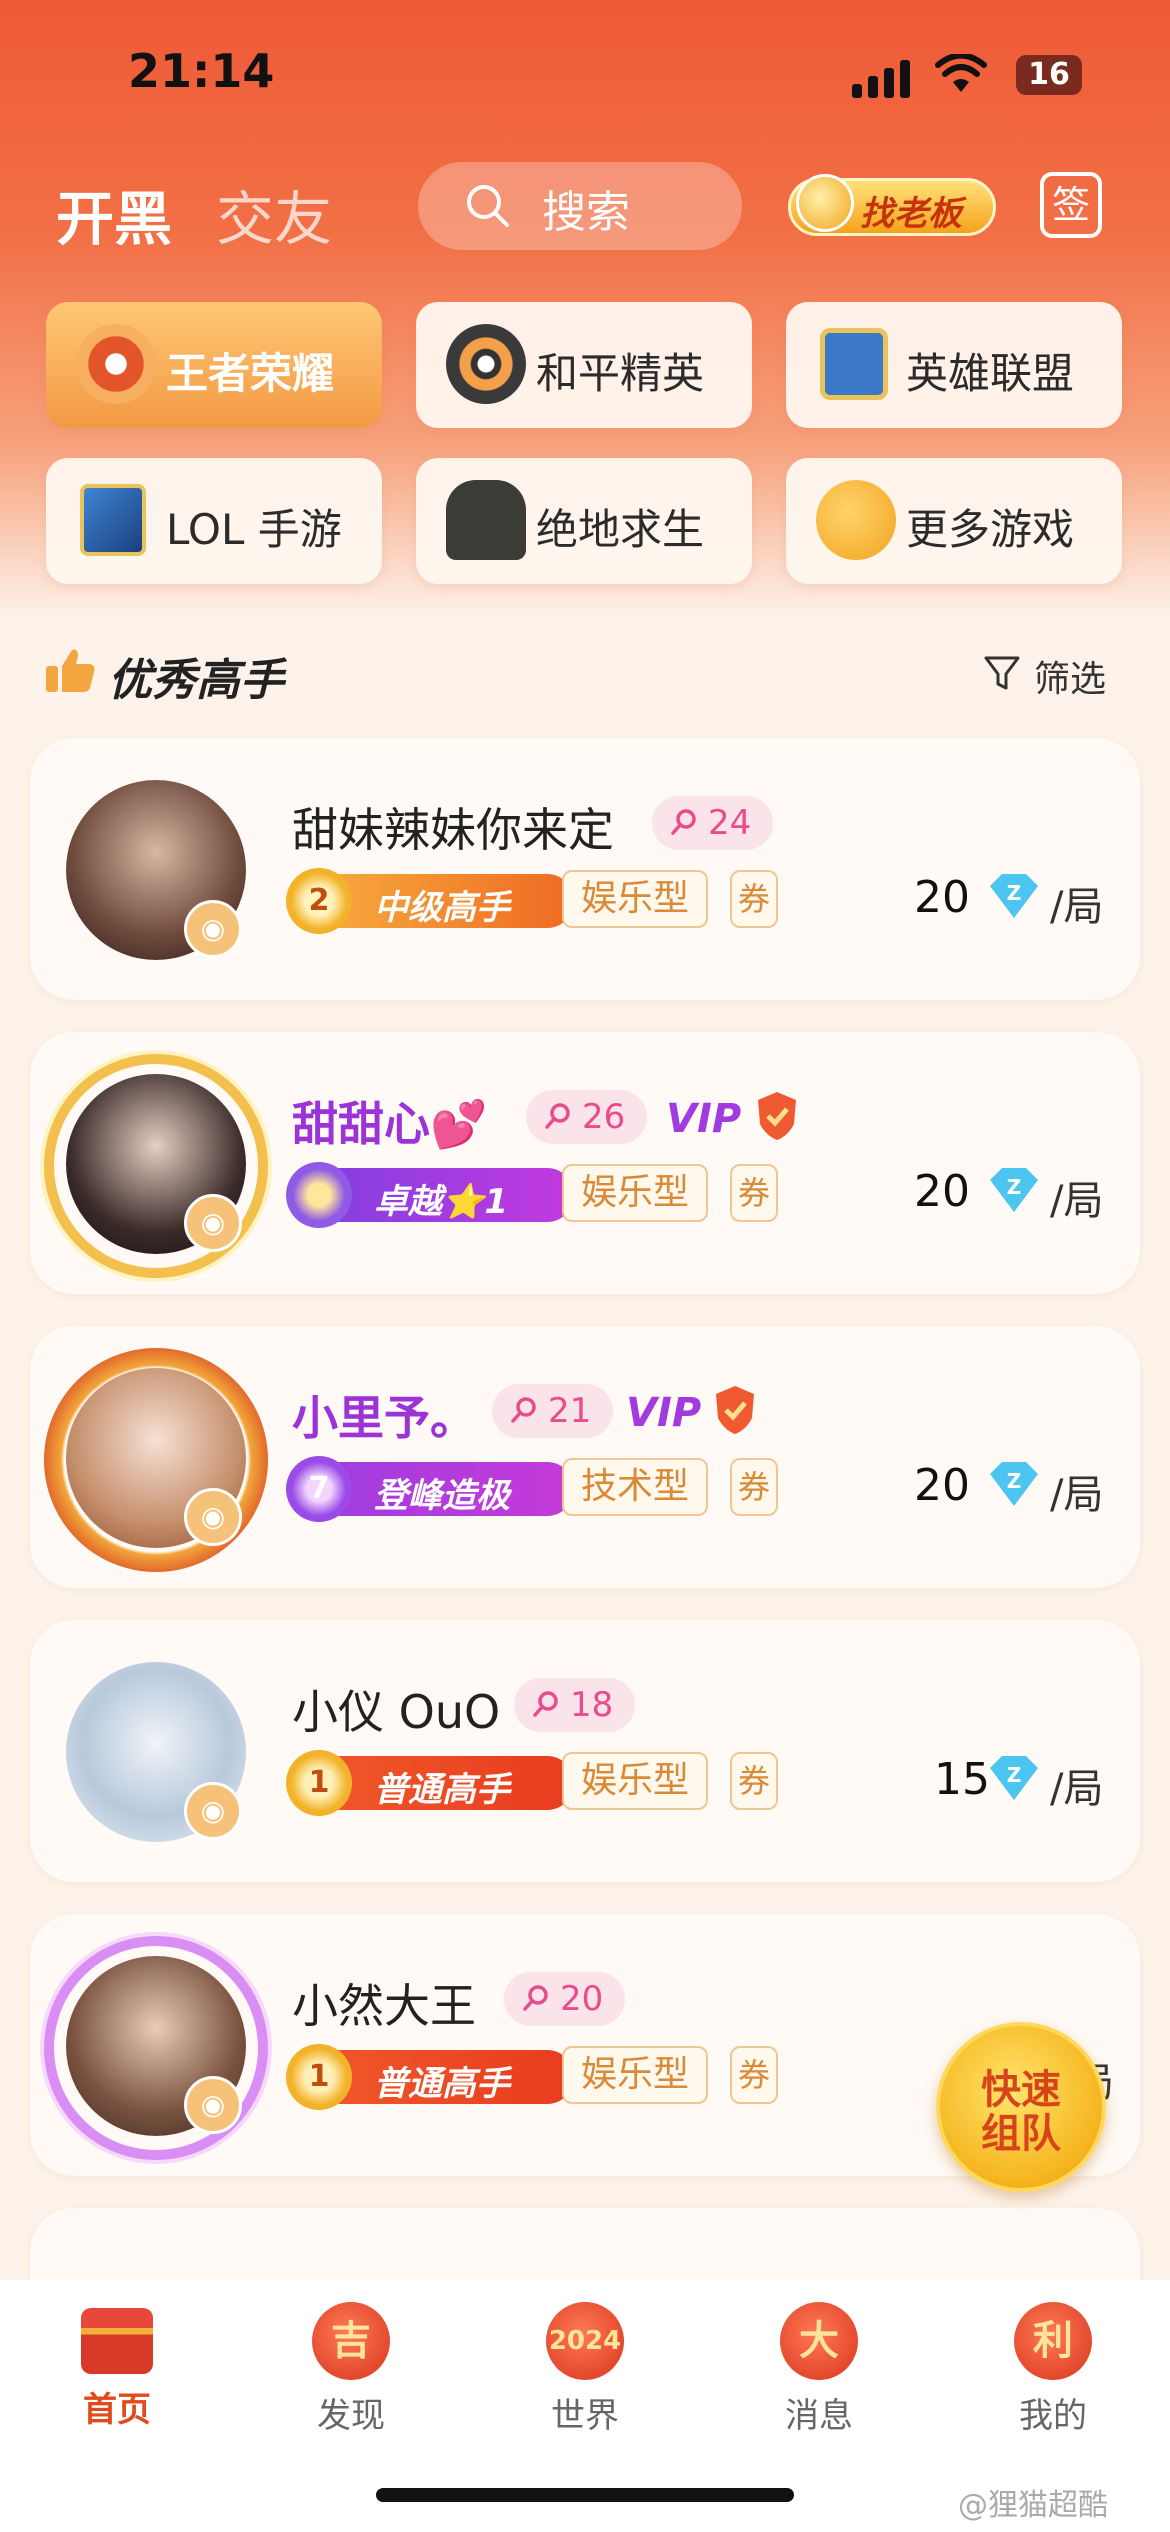 The height and width of the screenshot is (2532, 1170). I want to click on game-label: 和平精英, so click(620, 373).